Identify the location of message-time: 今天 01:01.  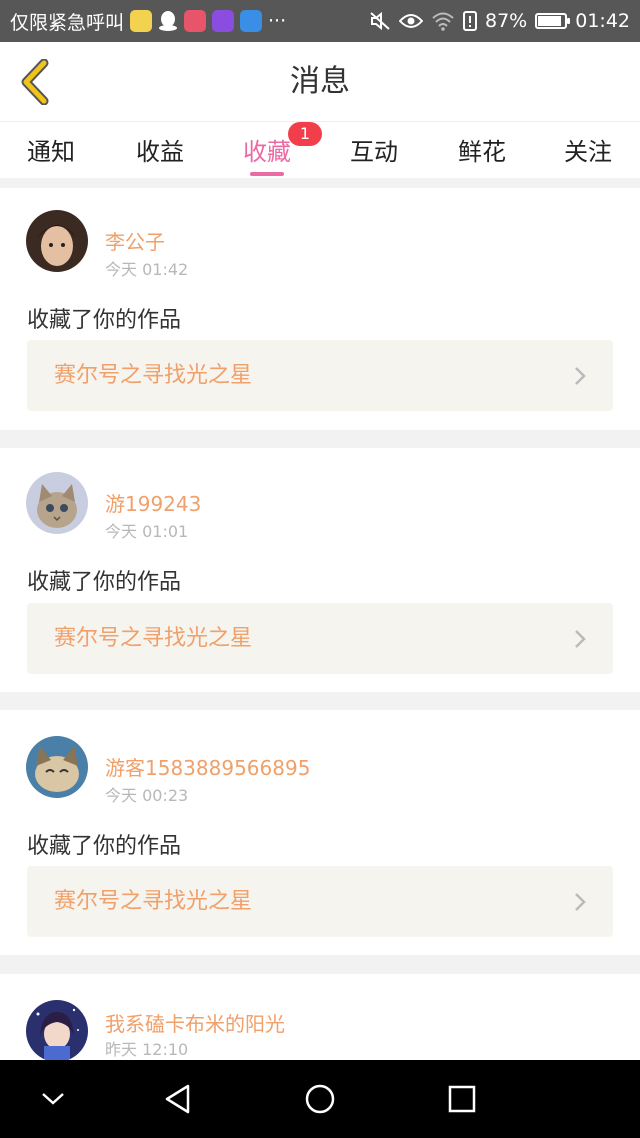
(147, 531).